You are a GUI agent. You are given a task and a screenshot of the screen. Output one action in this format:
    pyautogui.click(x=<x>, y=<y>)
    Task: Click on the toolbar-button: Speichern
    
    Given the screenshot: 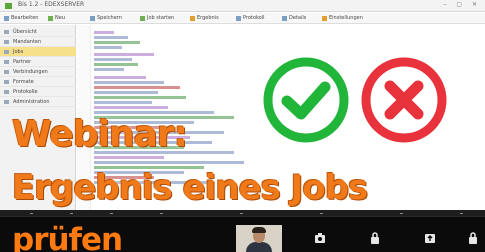 What is the action you would take?
    pyautogui.click(x=106, y=18)
    